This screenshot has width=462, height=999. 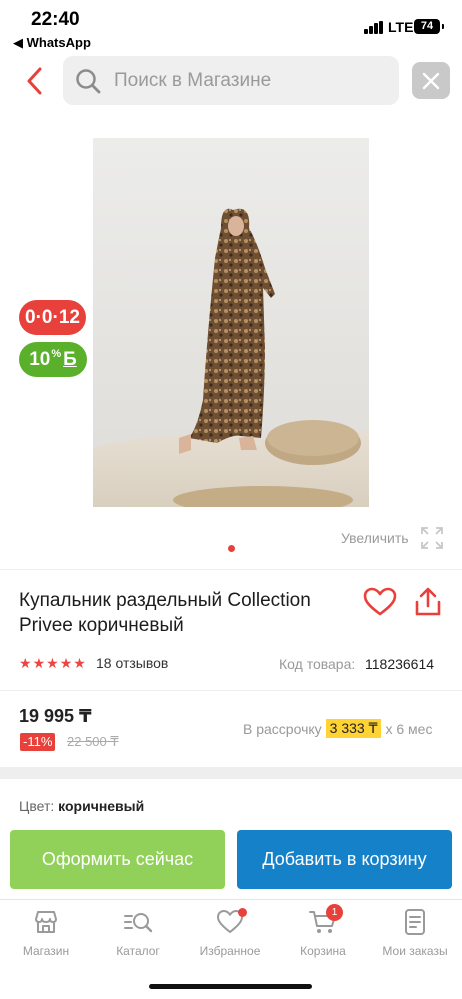 I want to click on gallery-dot-active, so click(x=231, y=548).